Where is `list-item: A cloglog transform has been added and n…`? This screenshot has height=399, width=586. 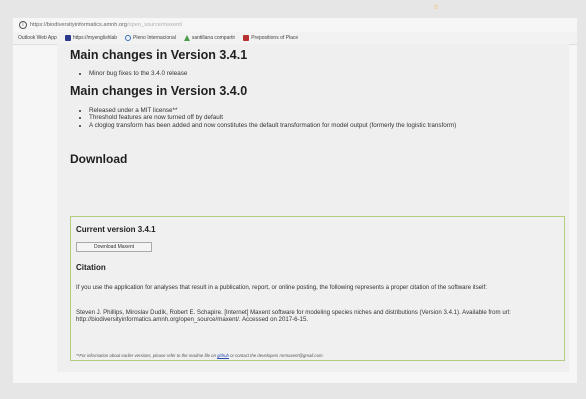 list-item: A cloglog transform has been added and n… is located at coordinates (324, 125).